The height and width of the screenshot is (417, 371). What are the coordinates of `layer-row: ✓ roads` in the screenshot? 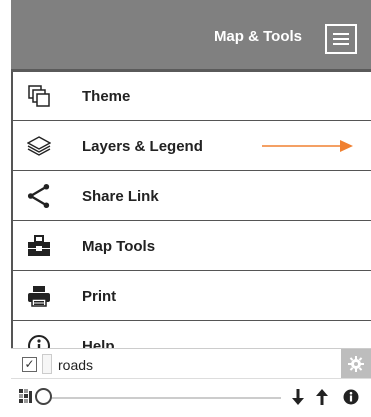 It's located at (191, 363).